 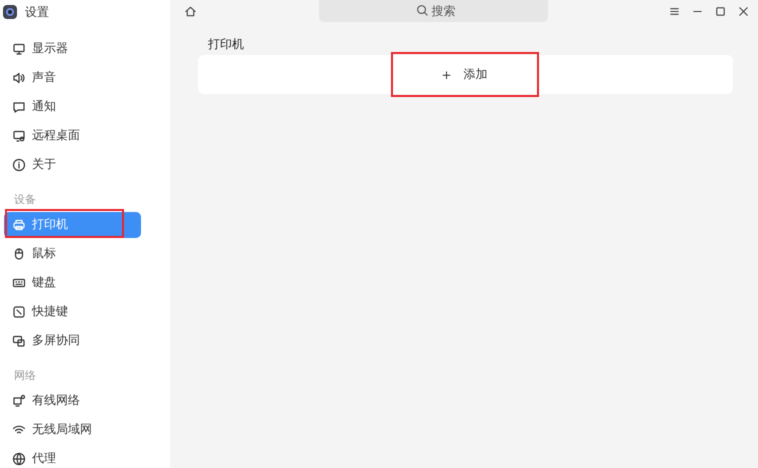 I want to click on section-header: 网络, so click(x=25, y=375).